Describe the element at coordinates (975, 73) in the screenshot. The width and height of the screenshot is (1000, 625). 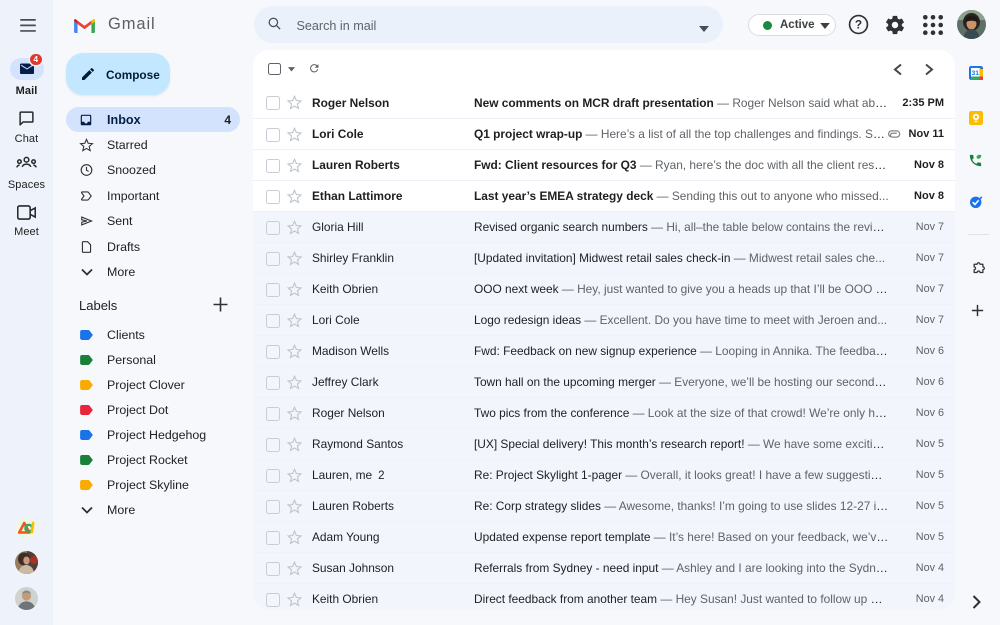
I see `svg-text: 31` at that location.